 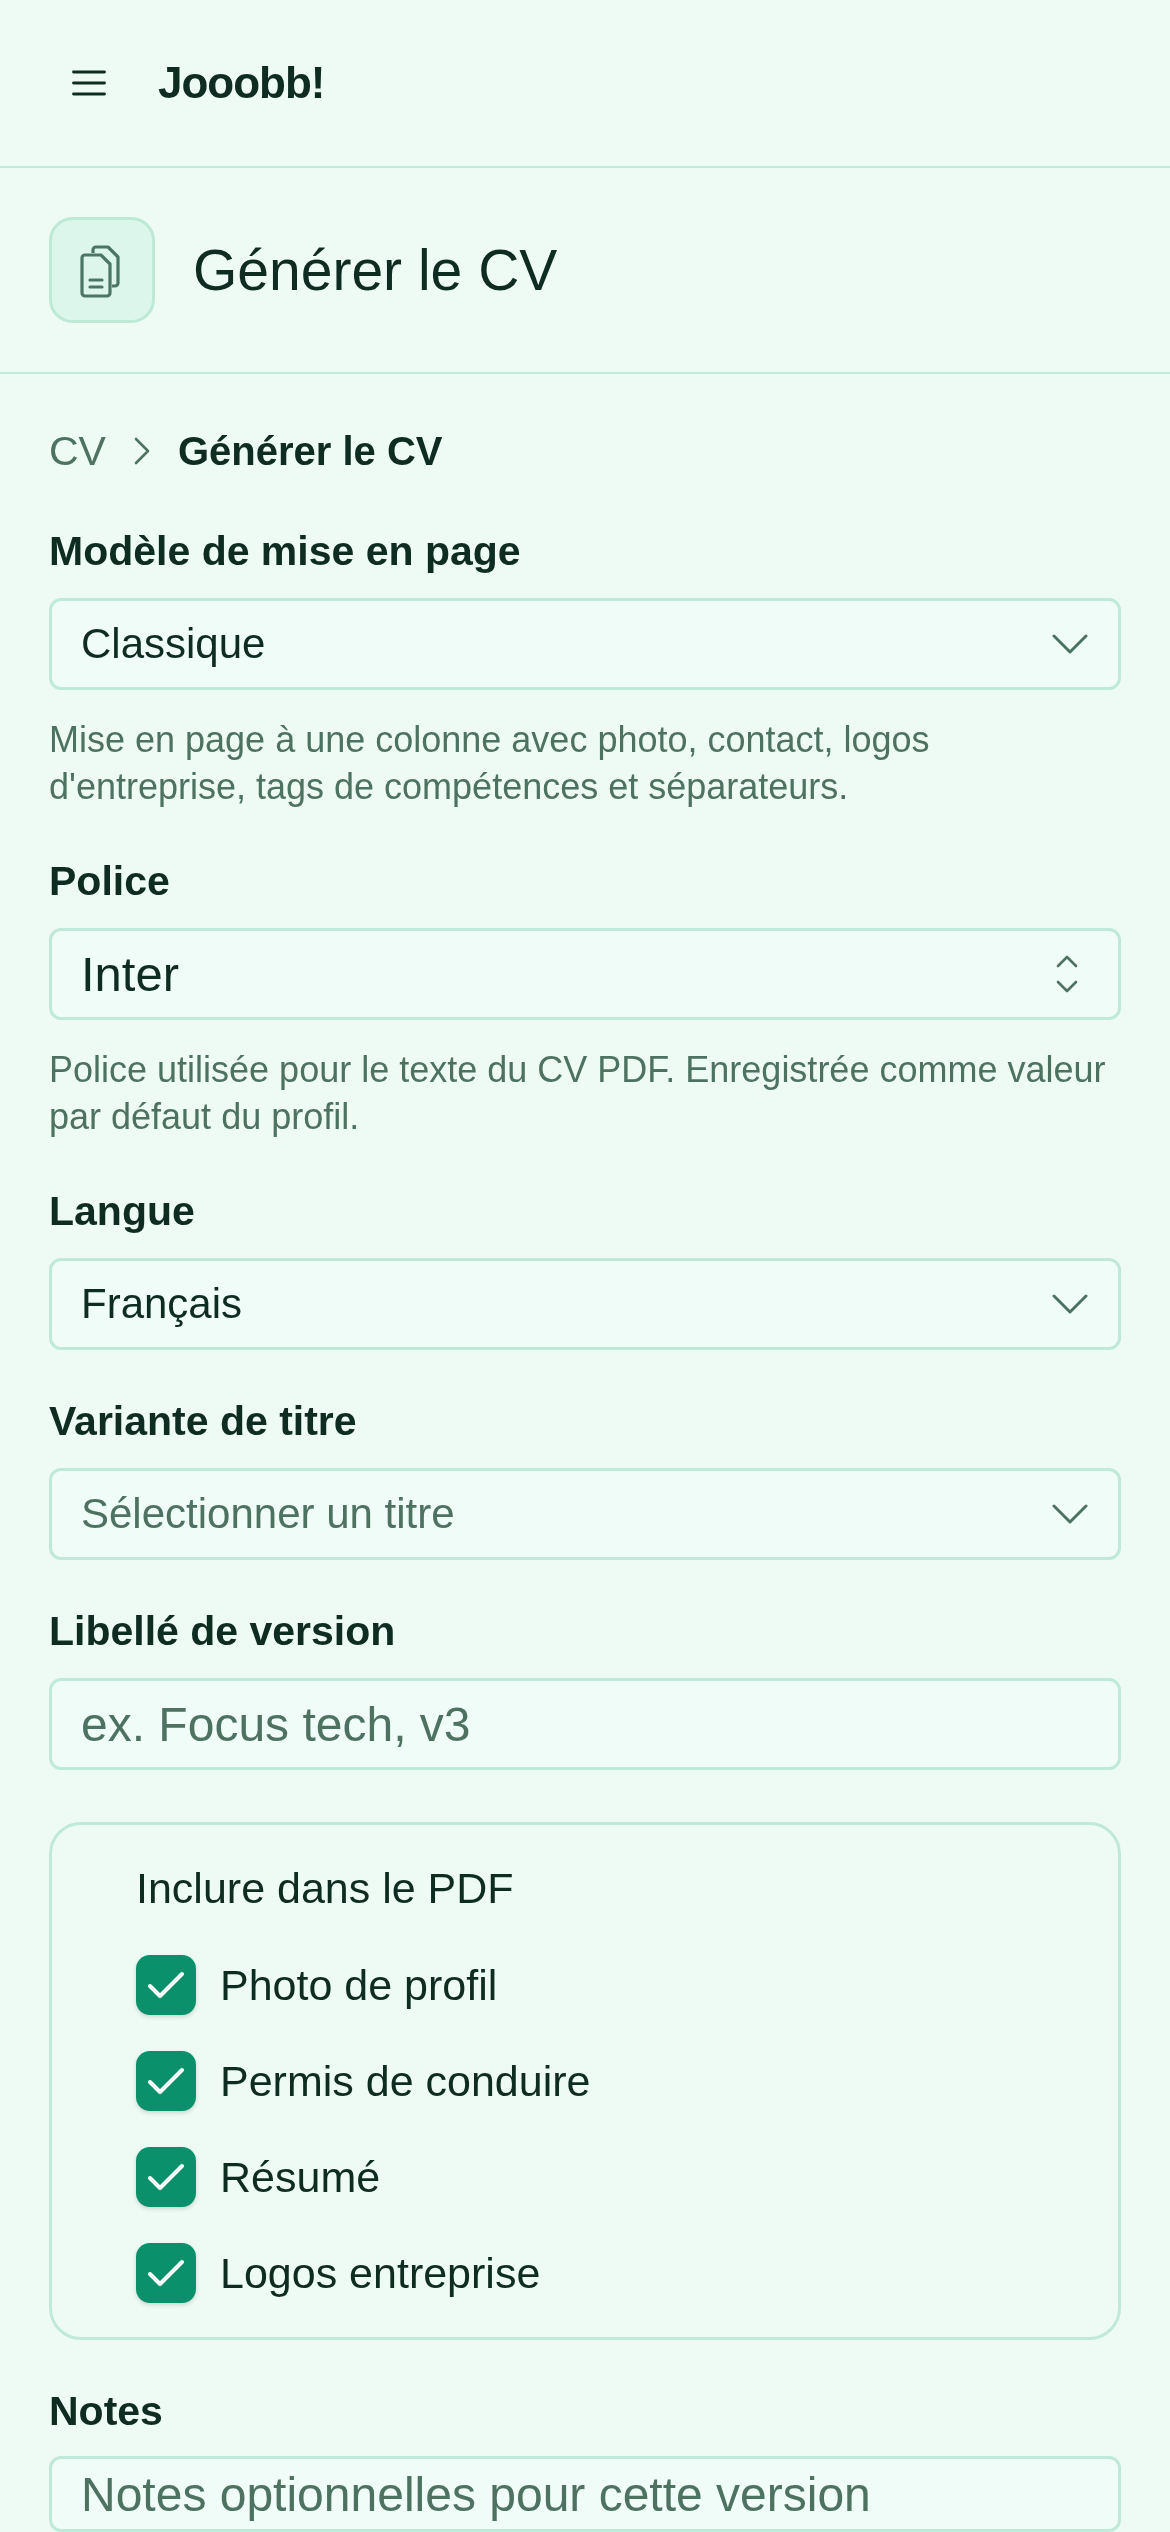 What do you see at coordinates (325, 1888) in the screenshot?
I see `card-title: Inclure dans le PDF` at bounding box center [325, 1888].